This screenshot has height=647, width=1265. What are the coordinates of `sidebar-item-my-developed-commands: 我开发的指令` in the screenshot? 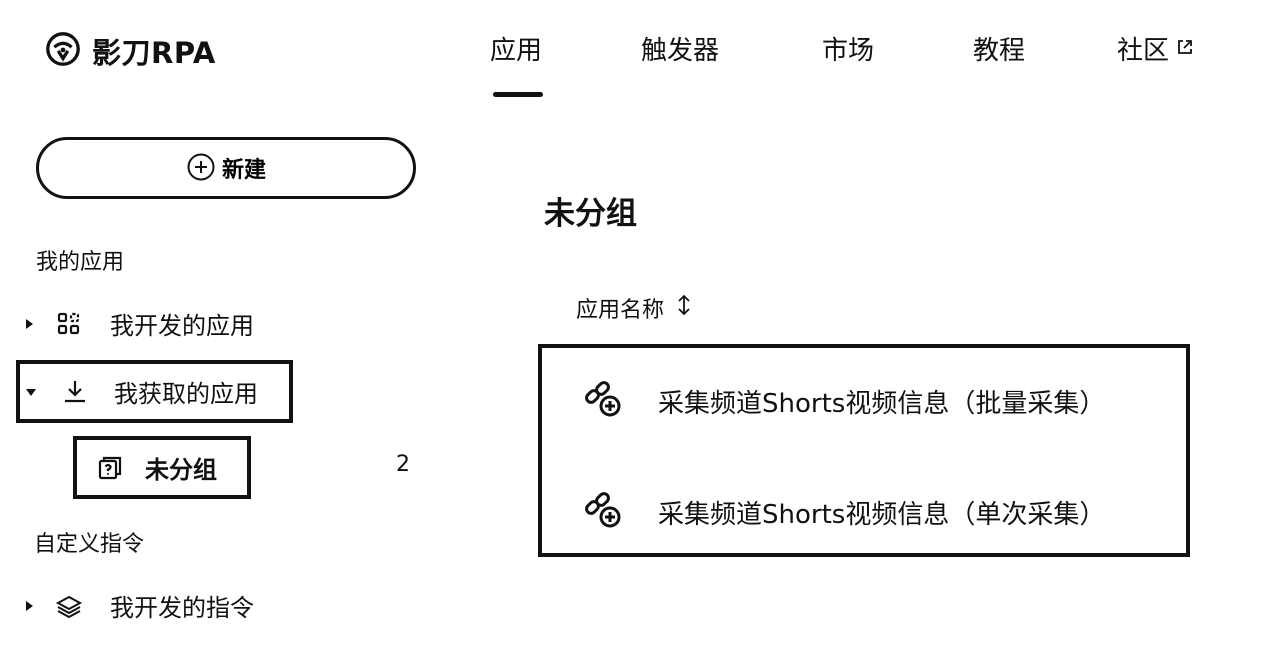 It's located at (138, 605).